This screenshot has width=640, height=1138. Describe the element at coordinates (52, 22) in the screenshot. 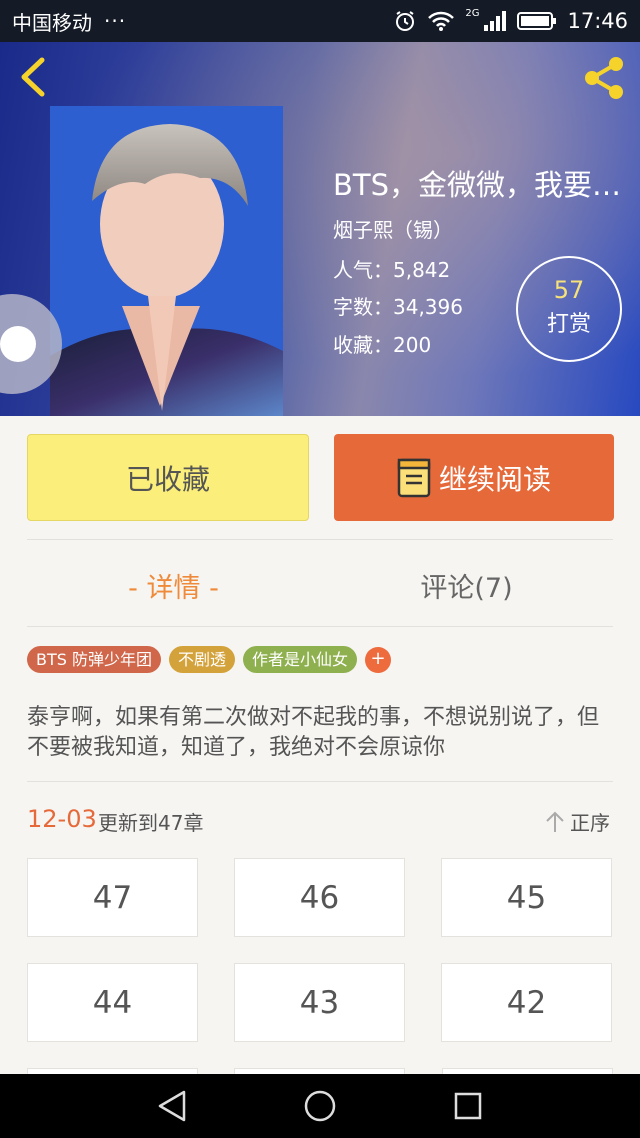

I see `carrier-name: 中国移动` at that location.